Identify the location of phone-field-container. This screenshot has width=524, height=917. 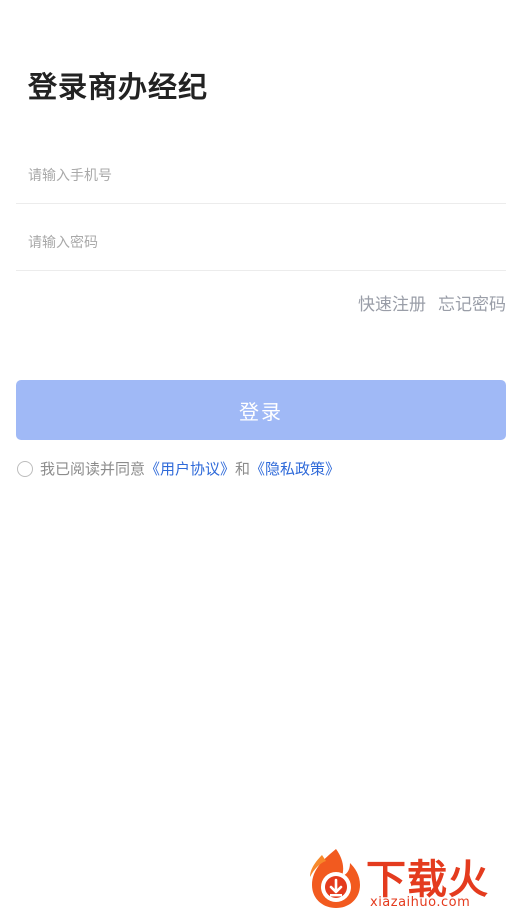
(261, 176).